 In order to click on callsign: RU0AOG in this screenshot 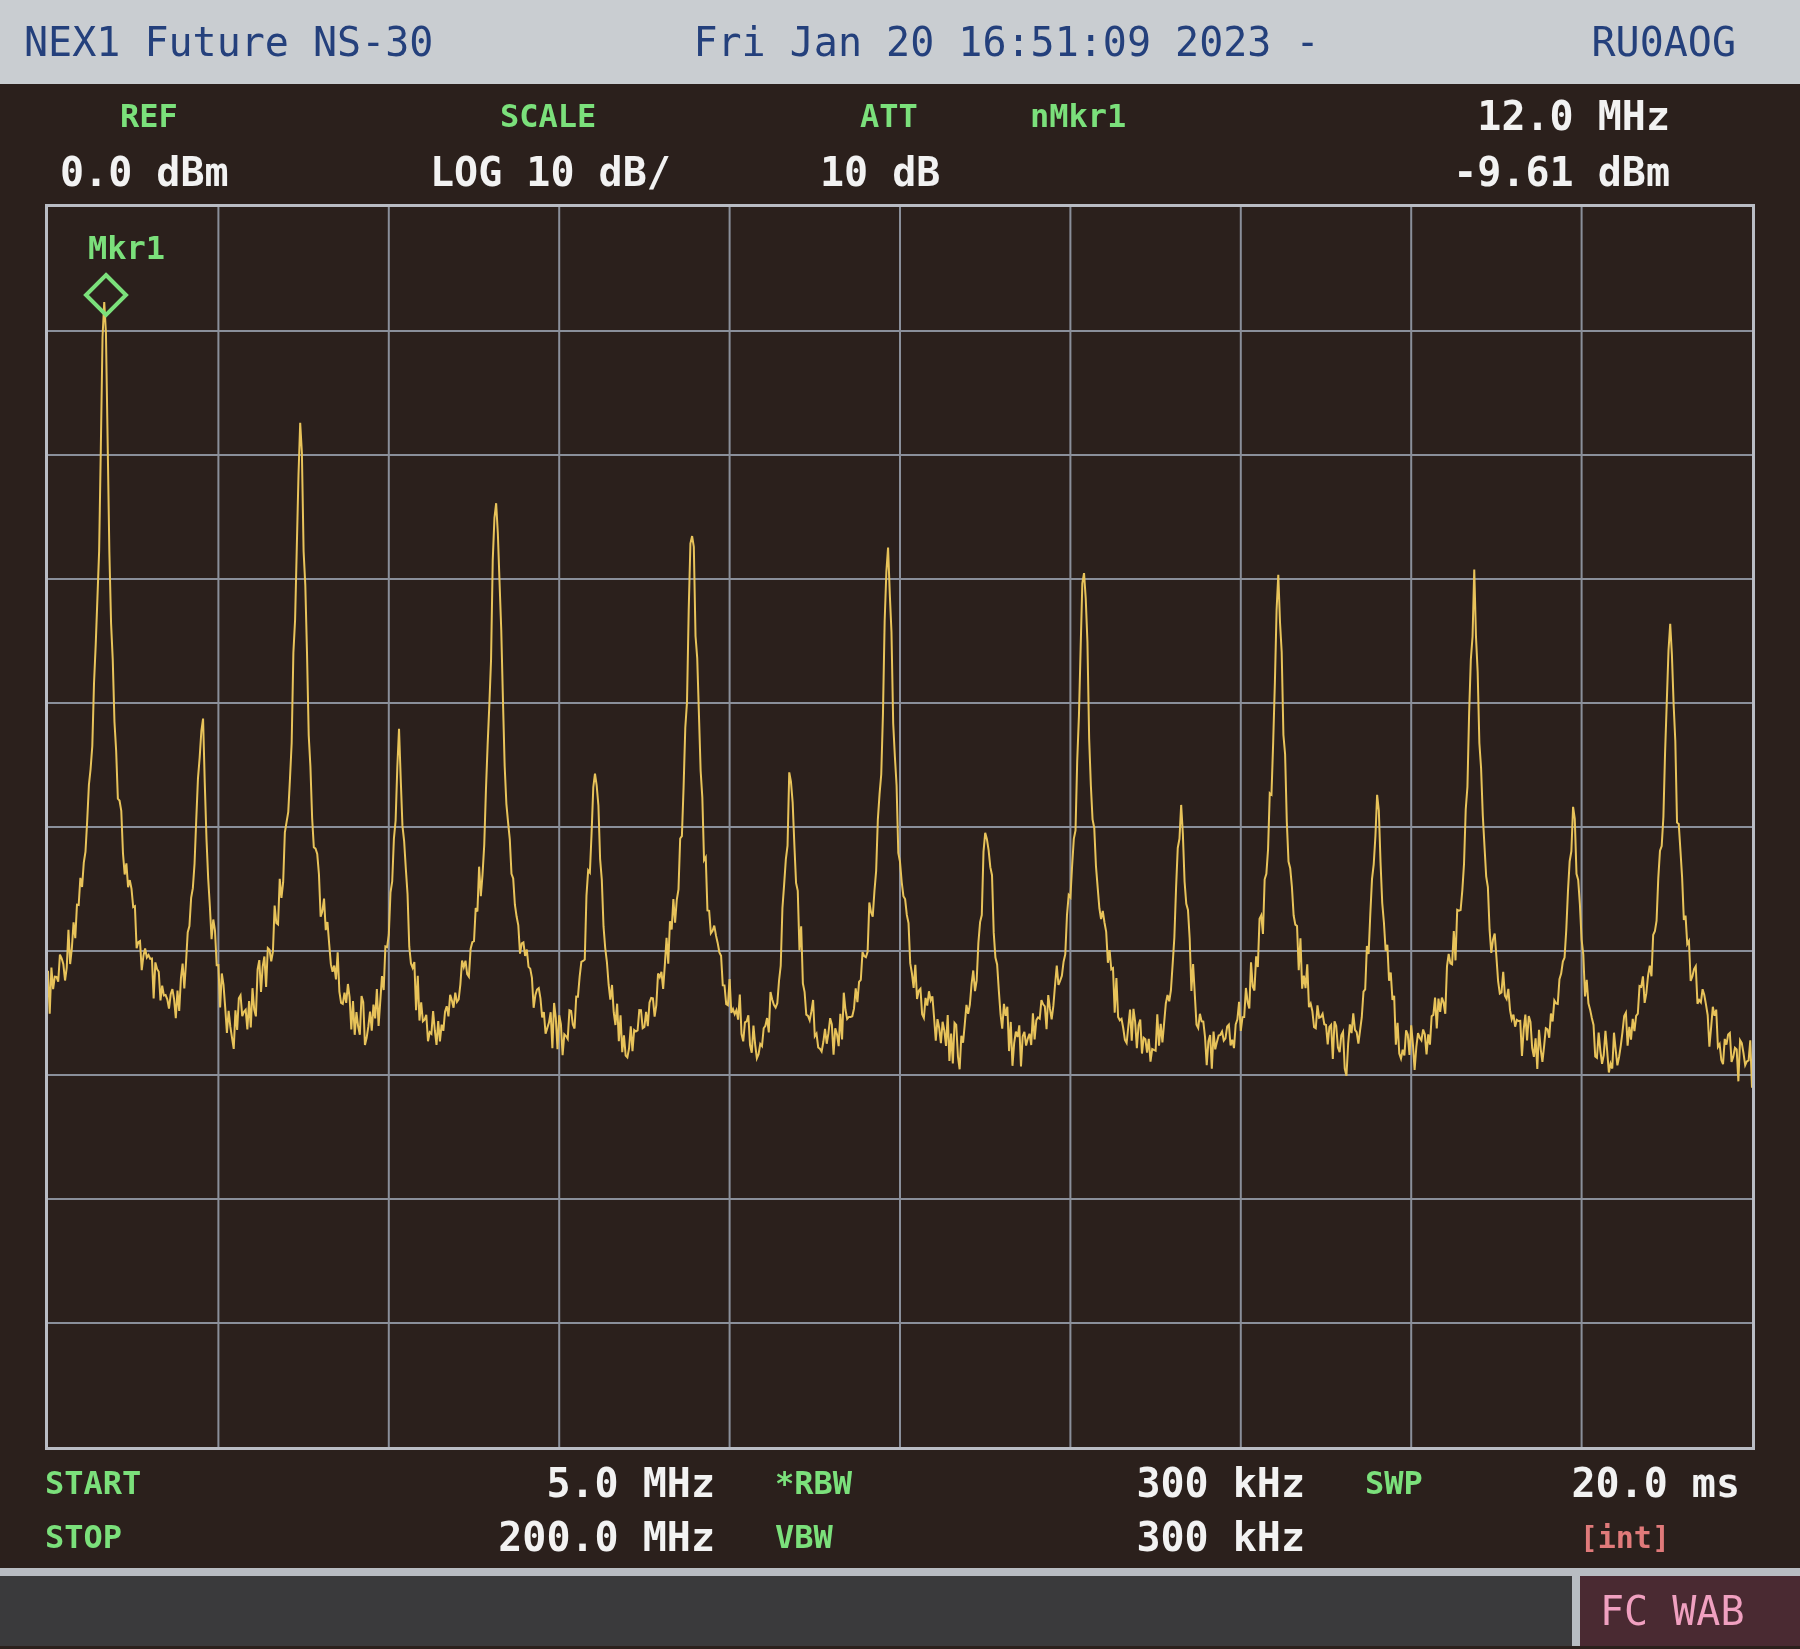, I will do `click(1663, 42)`.